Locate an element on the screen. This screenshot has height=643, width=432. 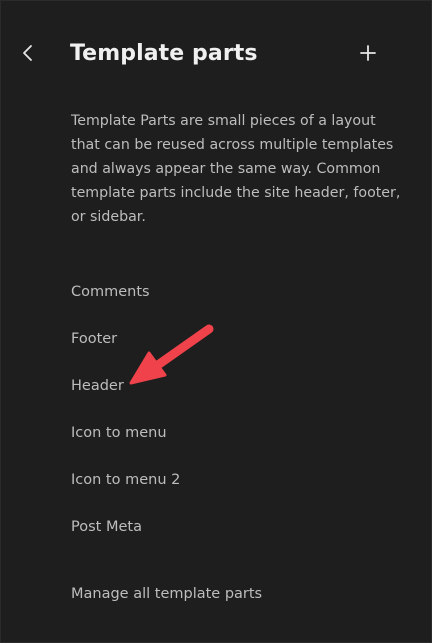
page-title: Template parts is located at coordinates (164, 53).